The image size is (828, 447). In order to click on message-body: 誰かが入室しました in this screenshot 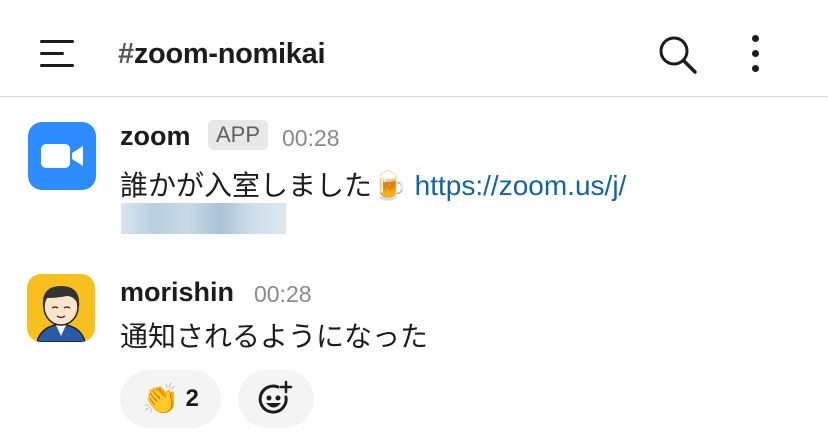, I will do `click(246, 185)`.